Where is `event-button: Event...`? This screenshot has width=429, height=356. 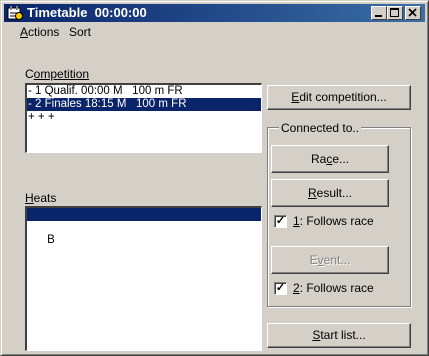
event-button: Event... is located at coordinates (330, 260).